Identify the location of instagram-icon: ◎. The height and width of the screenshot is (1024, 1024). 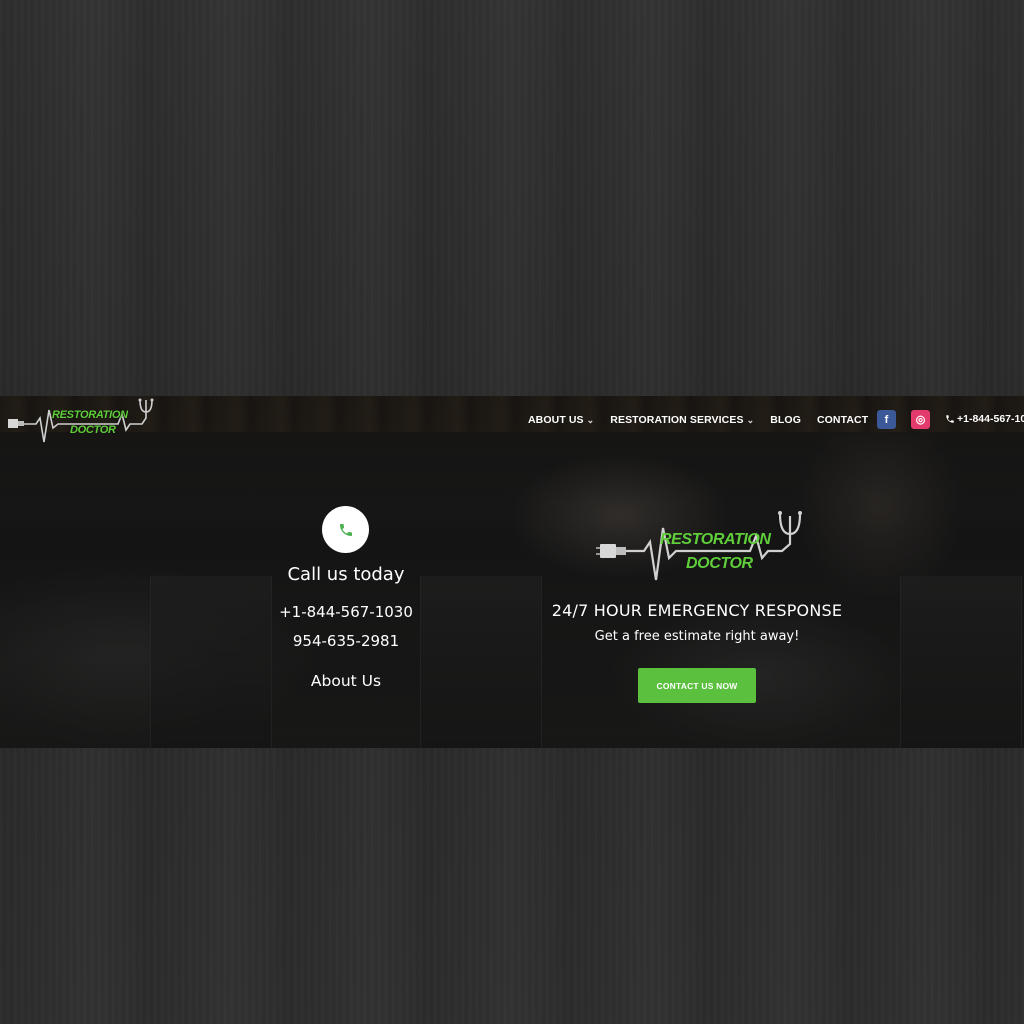
(920, 419).